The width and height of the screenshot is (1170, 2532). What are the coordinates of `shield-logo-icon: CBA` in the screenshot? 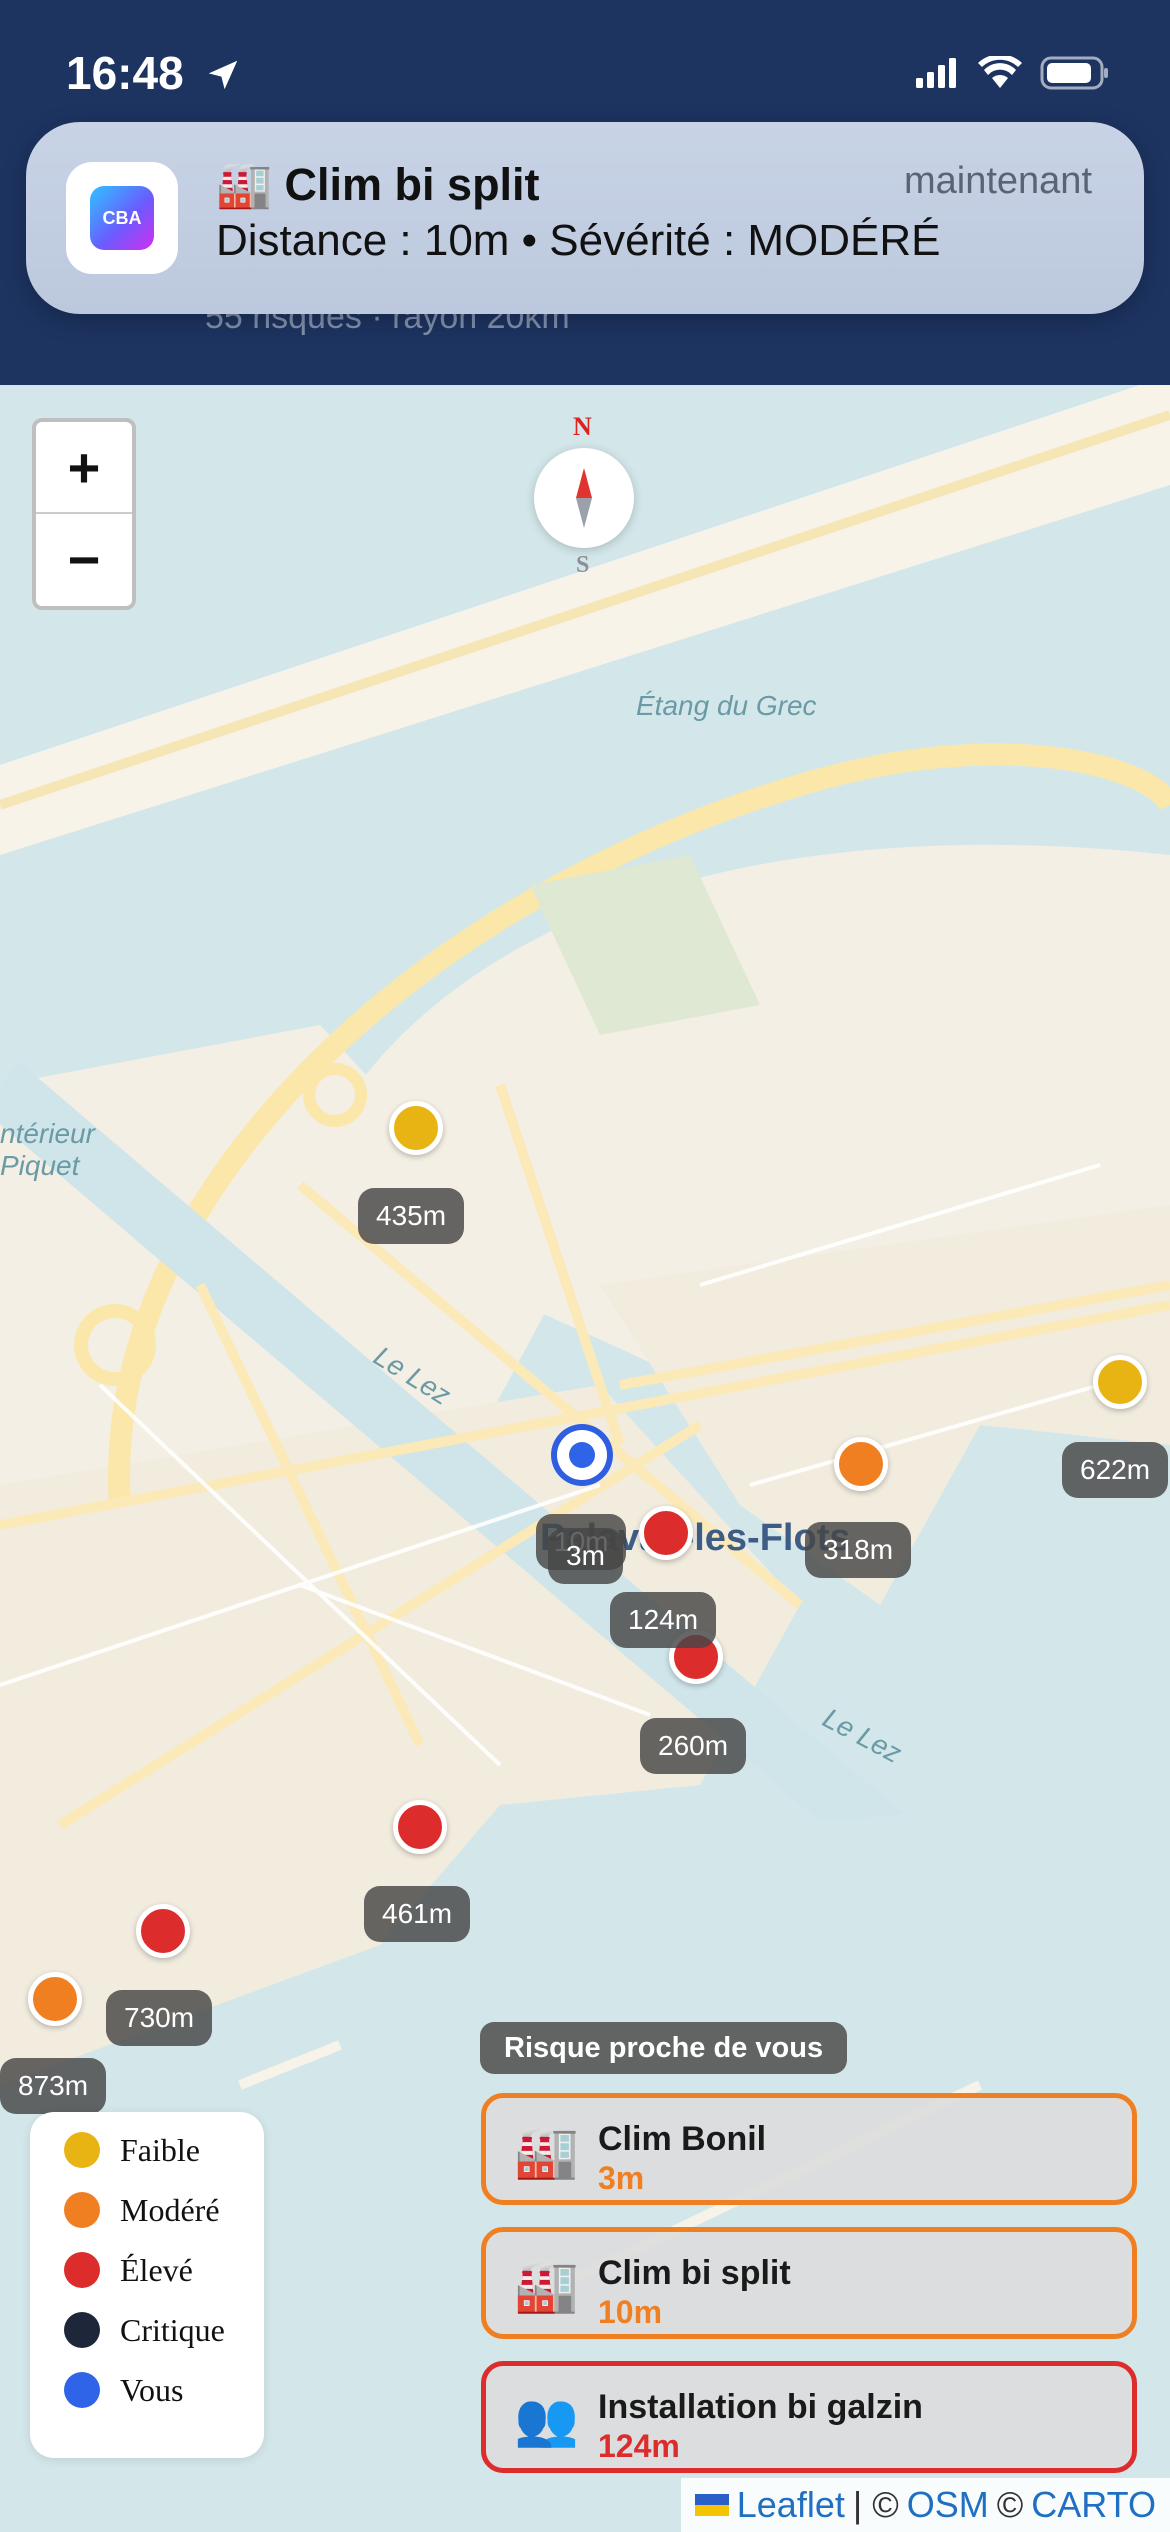 It's located at (122, 218).